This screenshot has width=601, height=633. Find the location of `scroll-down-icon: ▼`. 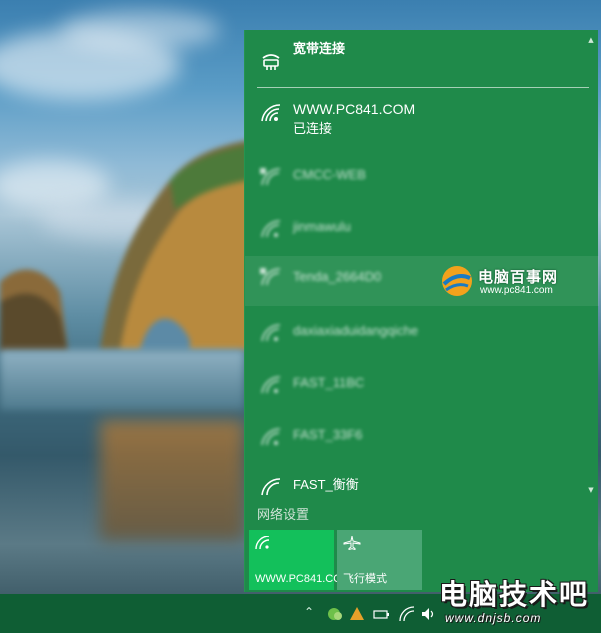

scroll-down-icon: ▼ is located at coordinates (591, 490).